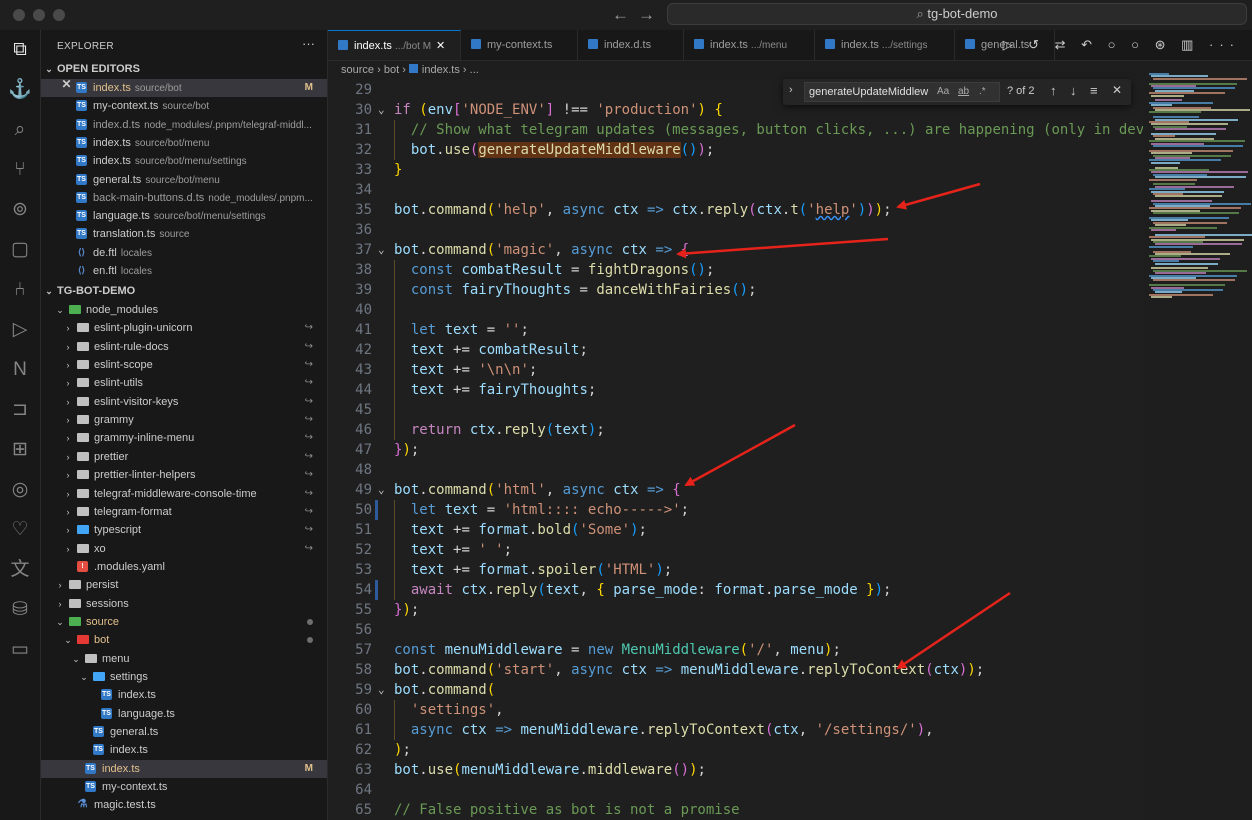 The height and width of the screenshot is (820, 1252). I want to click on regex-toggle: .*, so click(982, 92).